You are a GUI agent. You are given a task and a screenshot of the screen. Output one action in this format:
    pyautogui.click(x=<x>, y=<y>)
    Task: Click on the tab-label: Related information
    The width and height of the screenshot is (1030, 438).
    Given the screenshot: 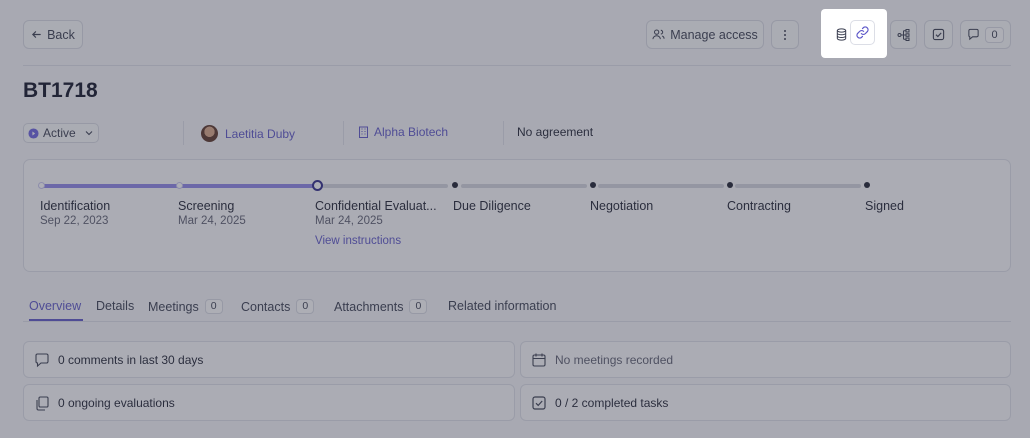 What is the action you would take?
    pyautogui.click(x=502, y=306)
    